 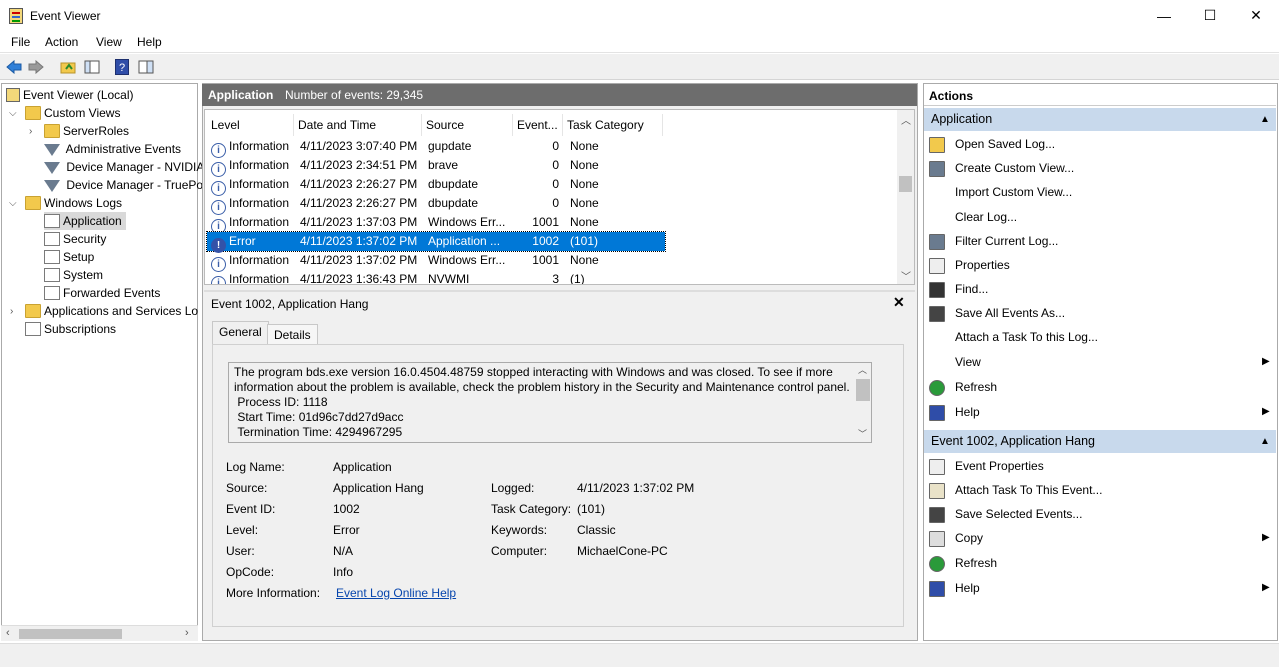 What do you see at coordinates (109, 42) in the screenshot?
I see `menu-view: View` at bounding box center [109, 42].